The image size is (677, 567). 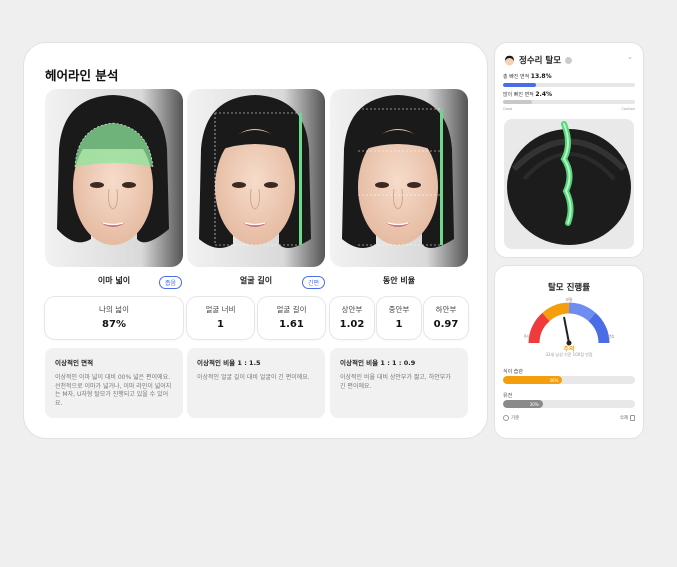 What do you see at coordinates (569, 299) in the screenshot?
I see `gauge-top-label: 보통` at bounding box center [569, 299].